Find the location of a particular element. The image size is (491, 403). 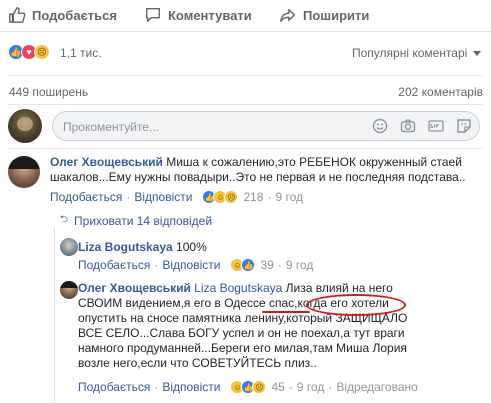

reply-author: Олег Хвощевський is located at coordinates (134, 288).